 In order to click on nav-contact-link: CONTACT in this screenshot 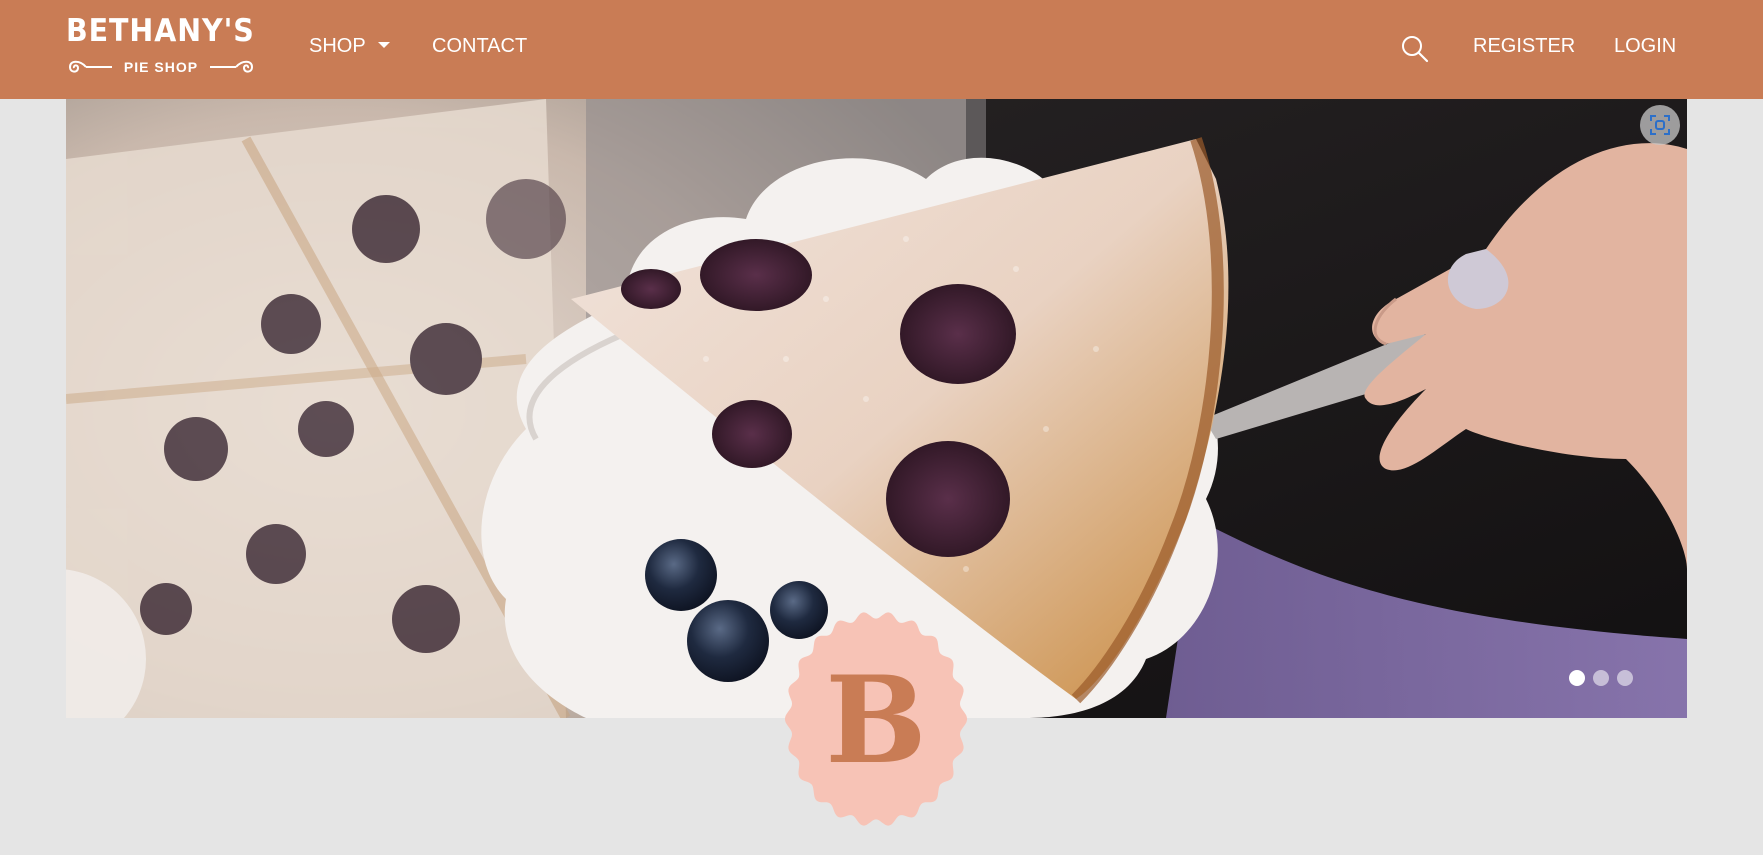, I will do `click(479, 46)`.